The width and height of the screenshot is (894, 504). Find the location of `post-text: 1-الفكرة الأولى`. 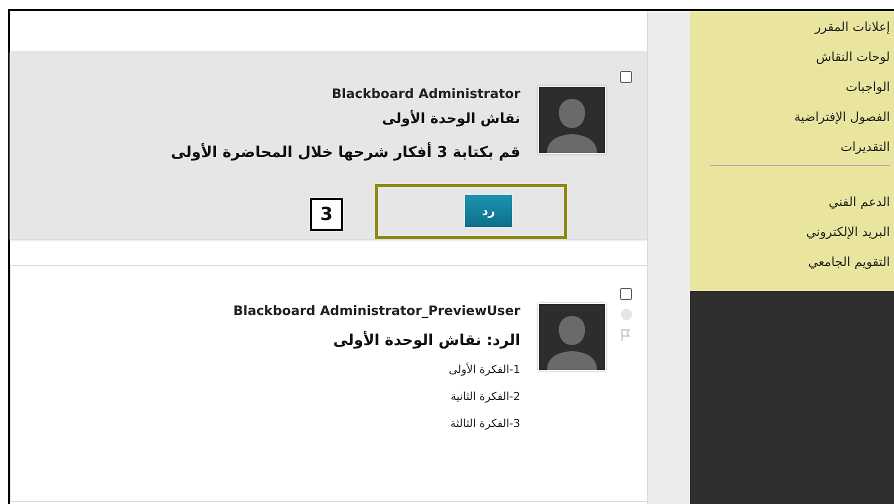

post-text: 1-الفكرة الأولى is located at coordinates (484, 369).